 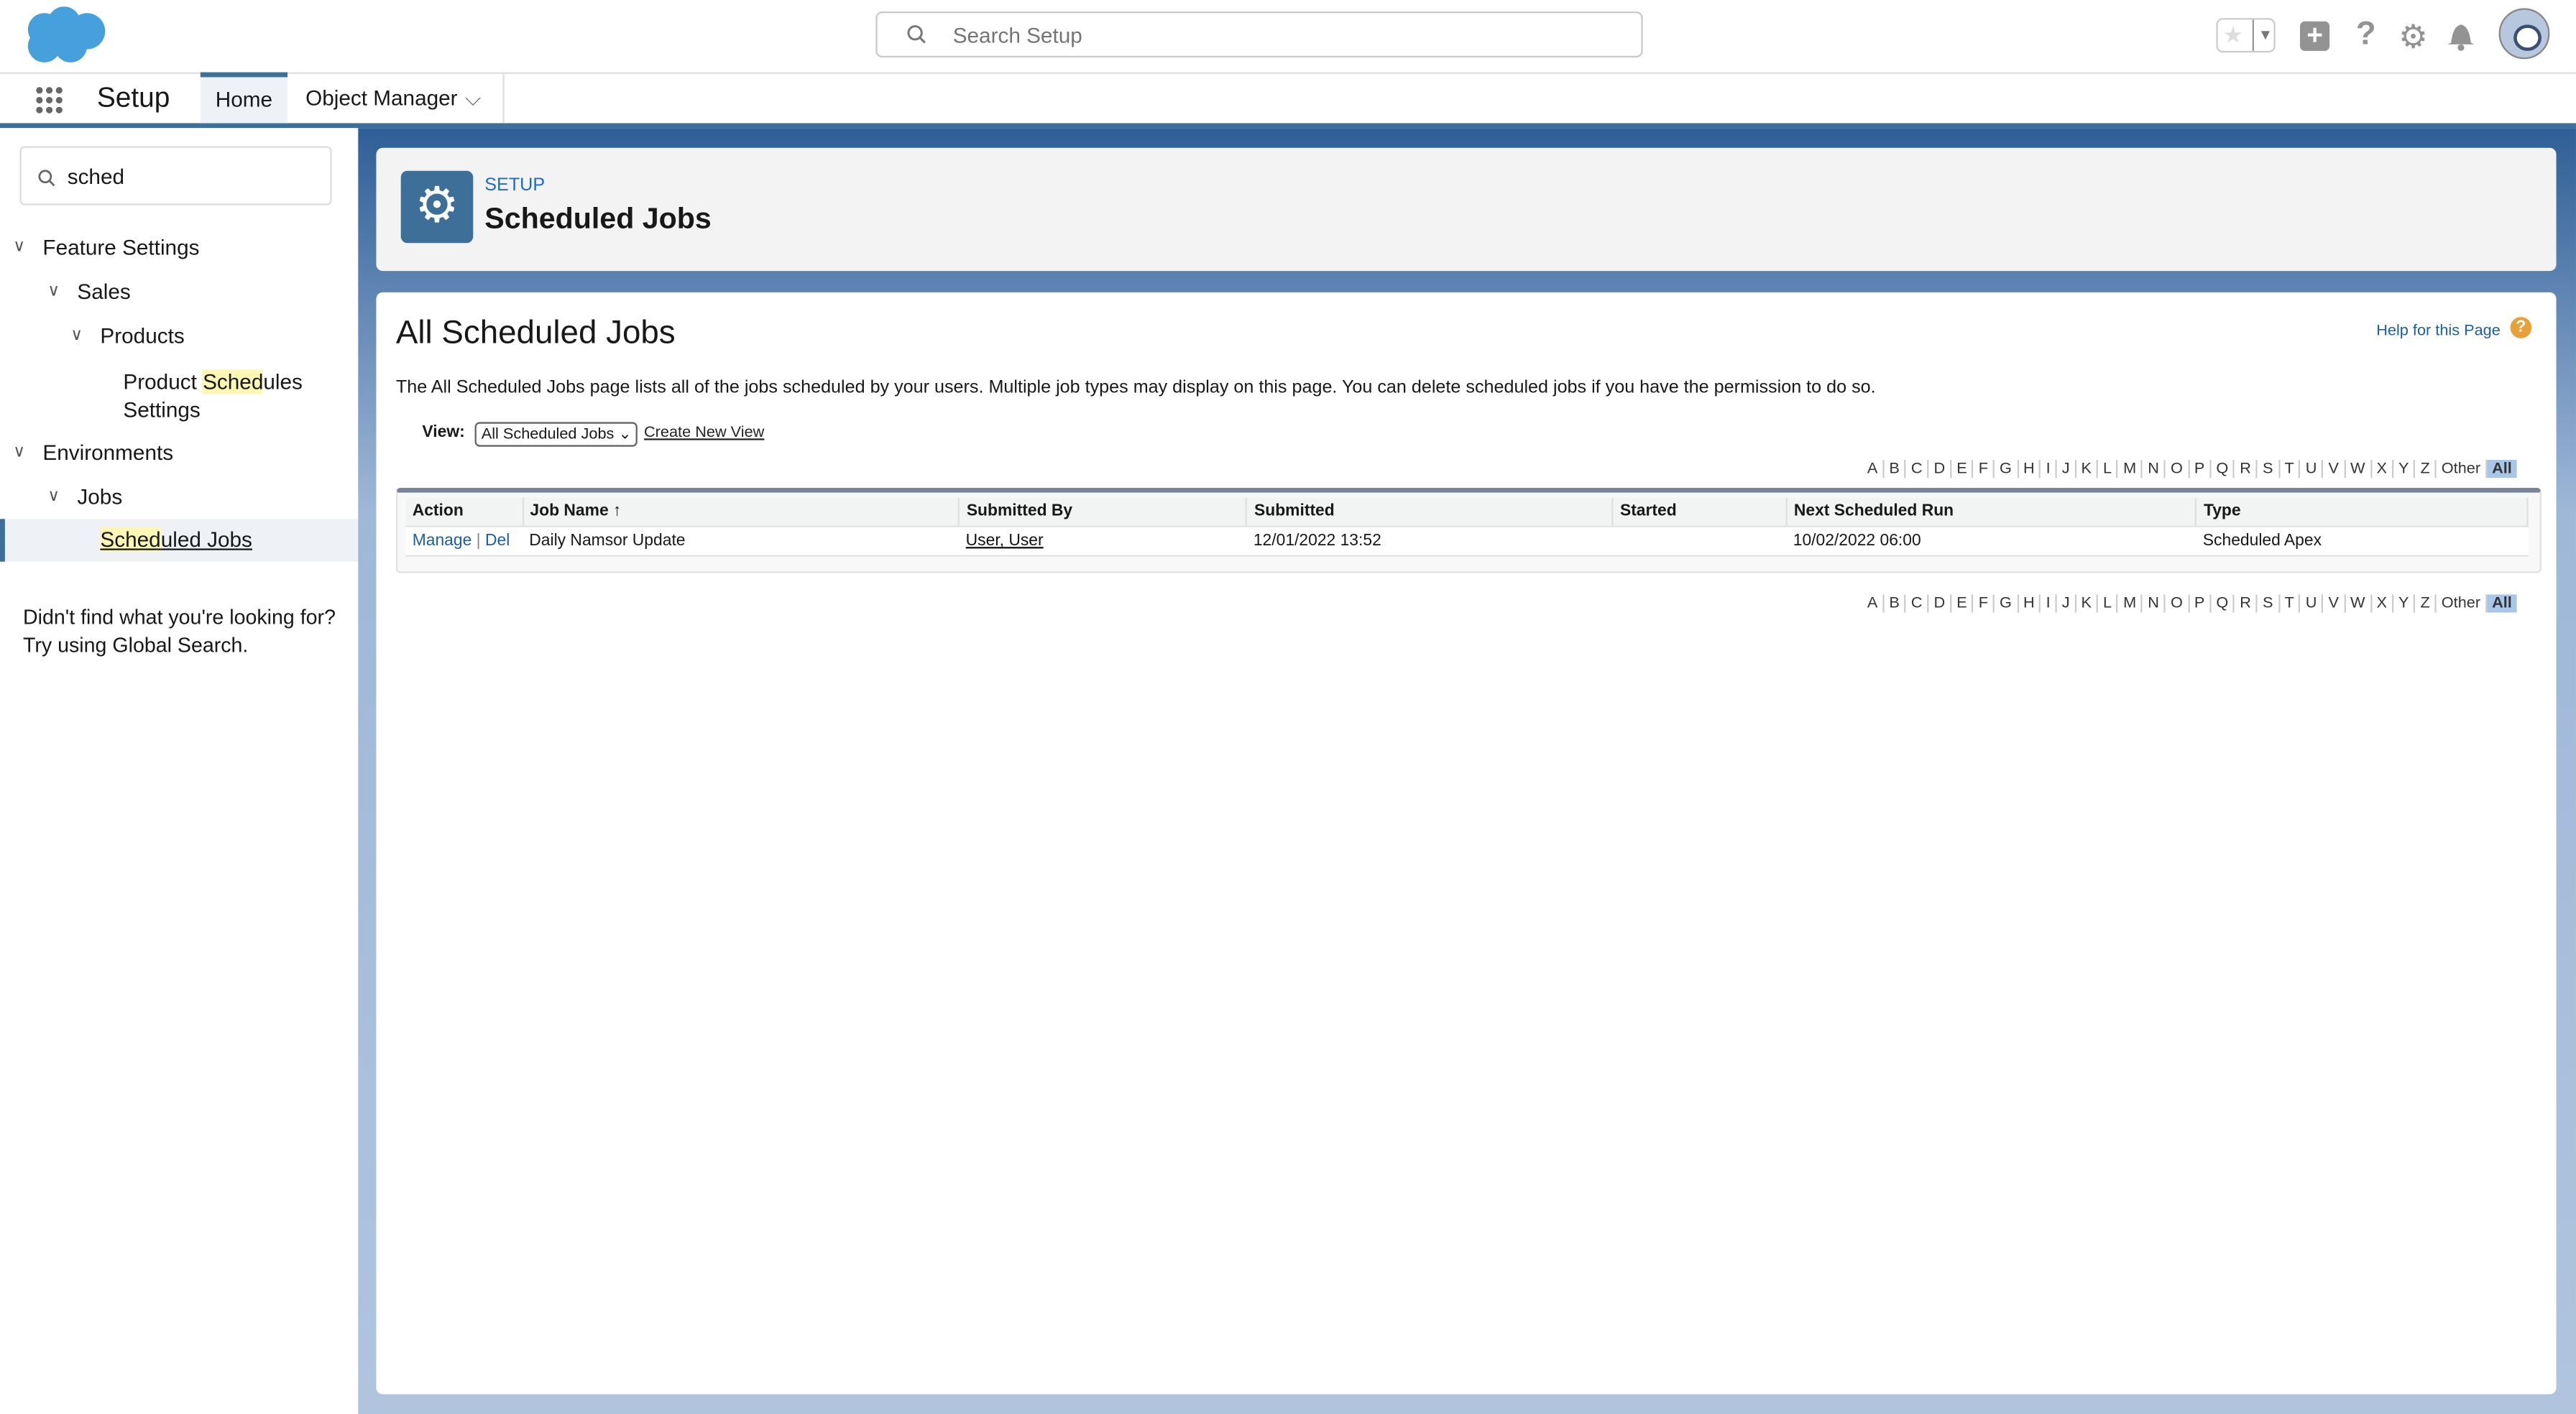 What do you see at coordinates (142, 336) in the screenshot?
I see `tree-products: Products` at bounding box center [142, 336].